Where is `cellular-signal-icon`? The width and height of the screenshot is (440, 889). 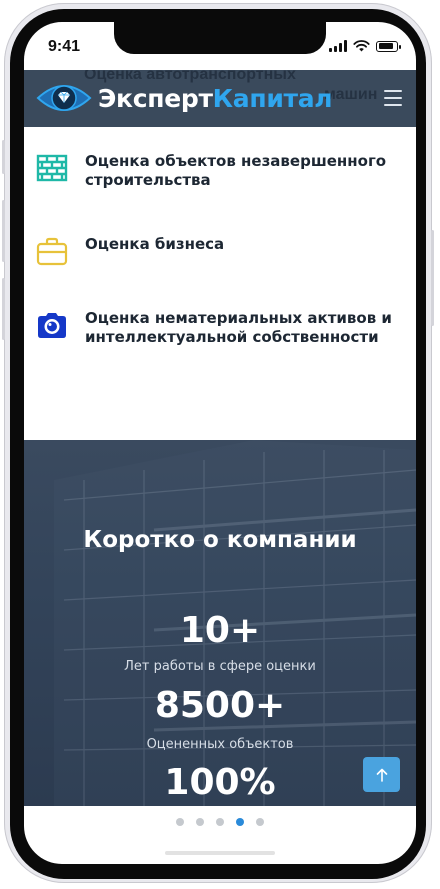
cellular-signal-icon is located at coordinates (338, 46).